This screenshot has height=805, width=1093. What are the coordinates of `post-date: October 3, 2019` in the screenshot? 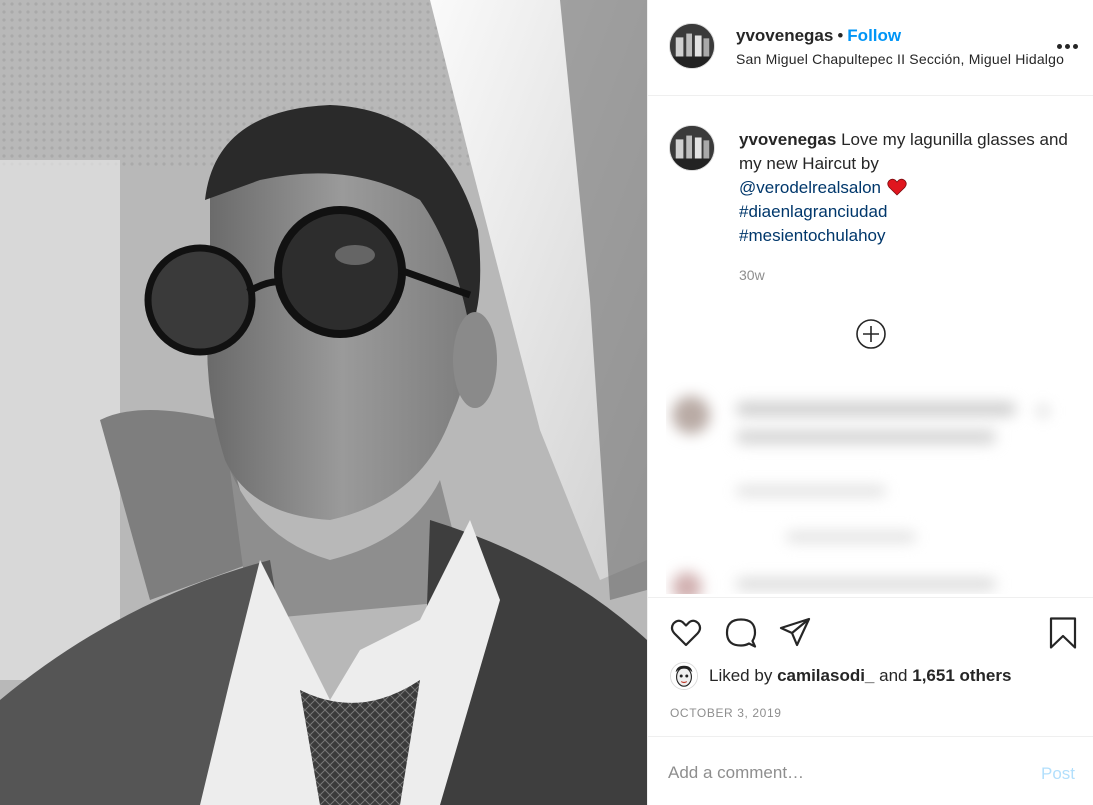 It's located at (726, 713).